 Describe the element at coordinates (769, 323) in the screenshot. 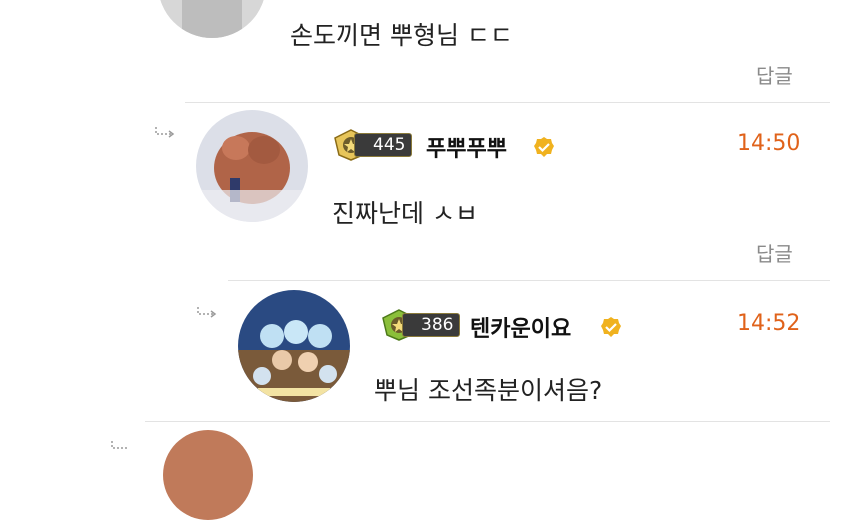

I see `comment-time: 14:52` at that location.